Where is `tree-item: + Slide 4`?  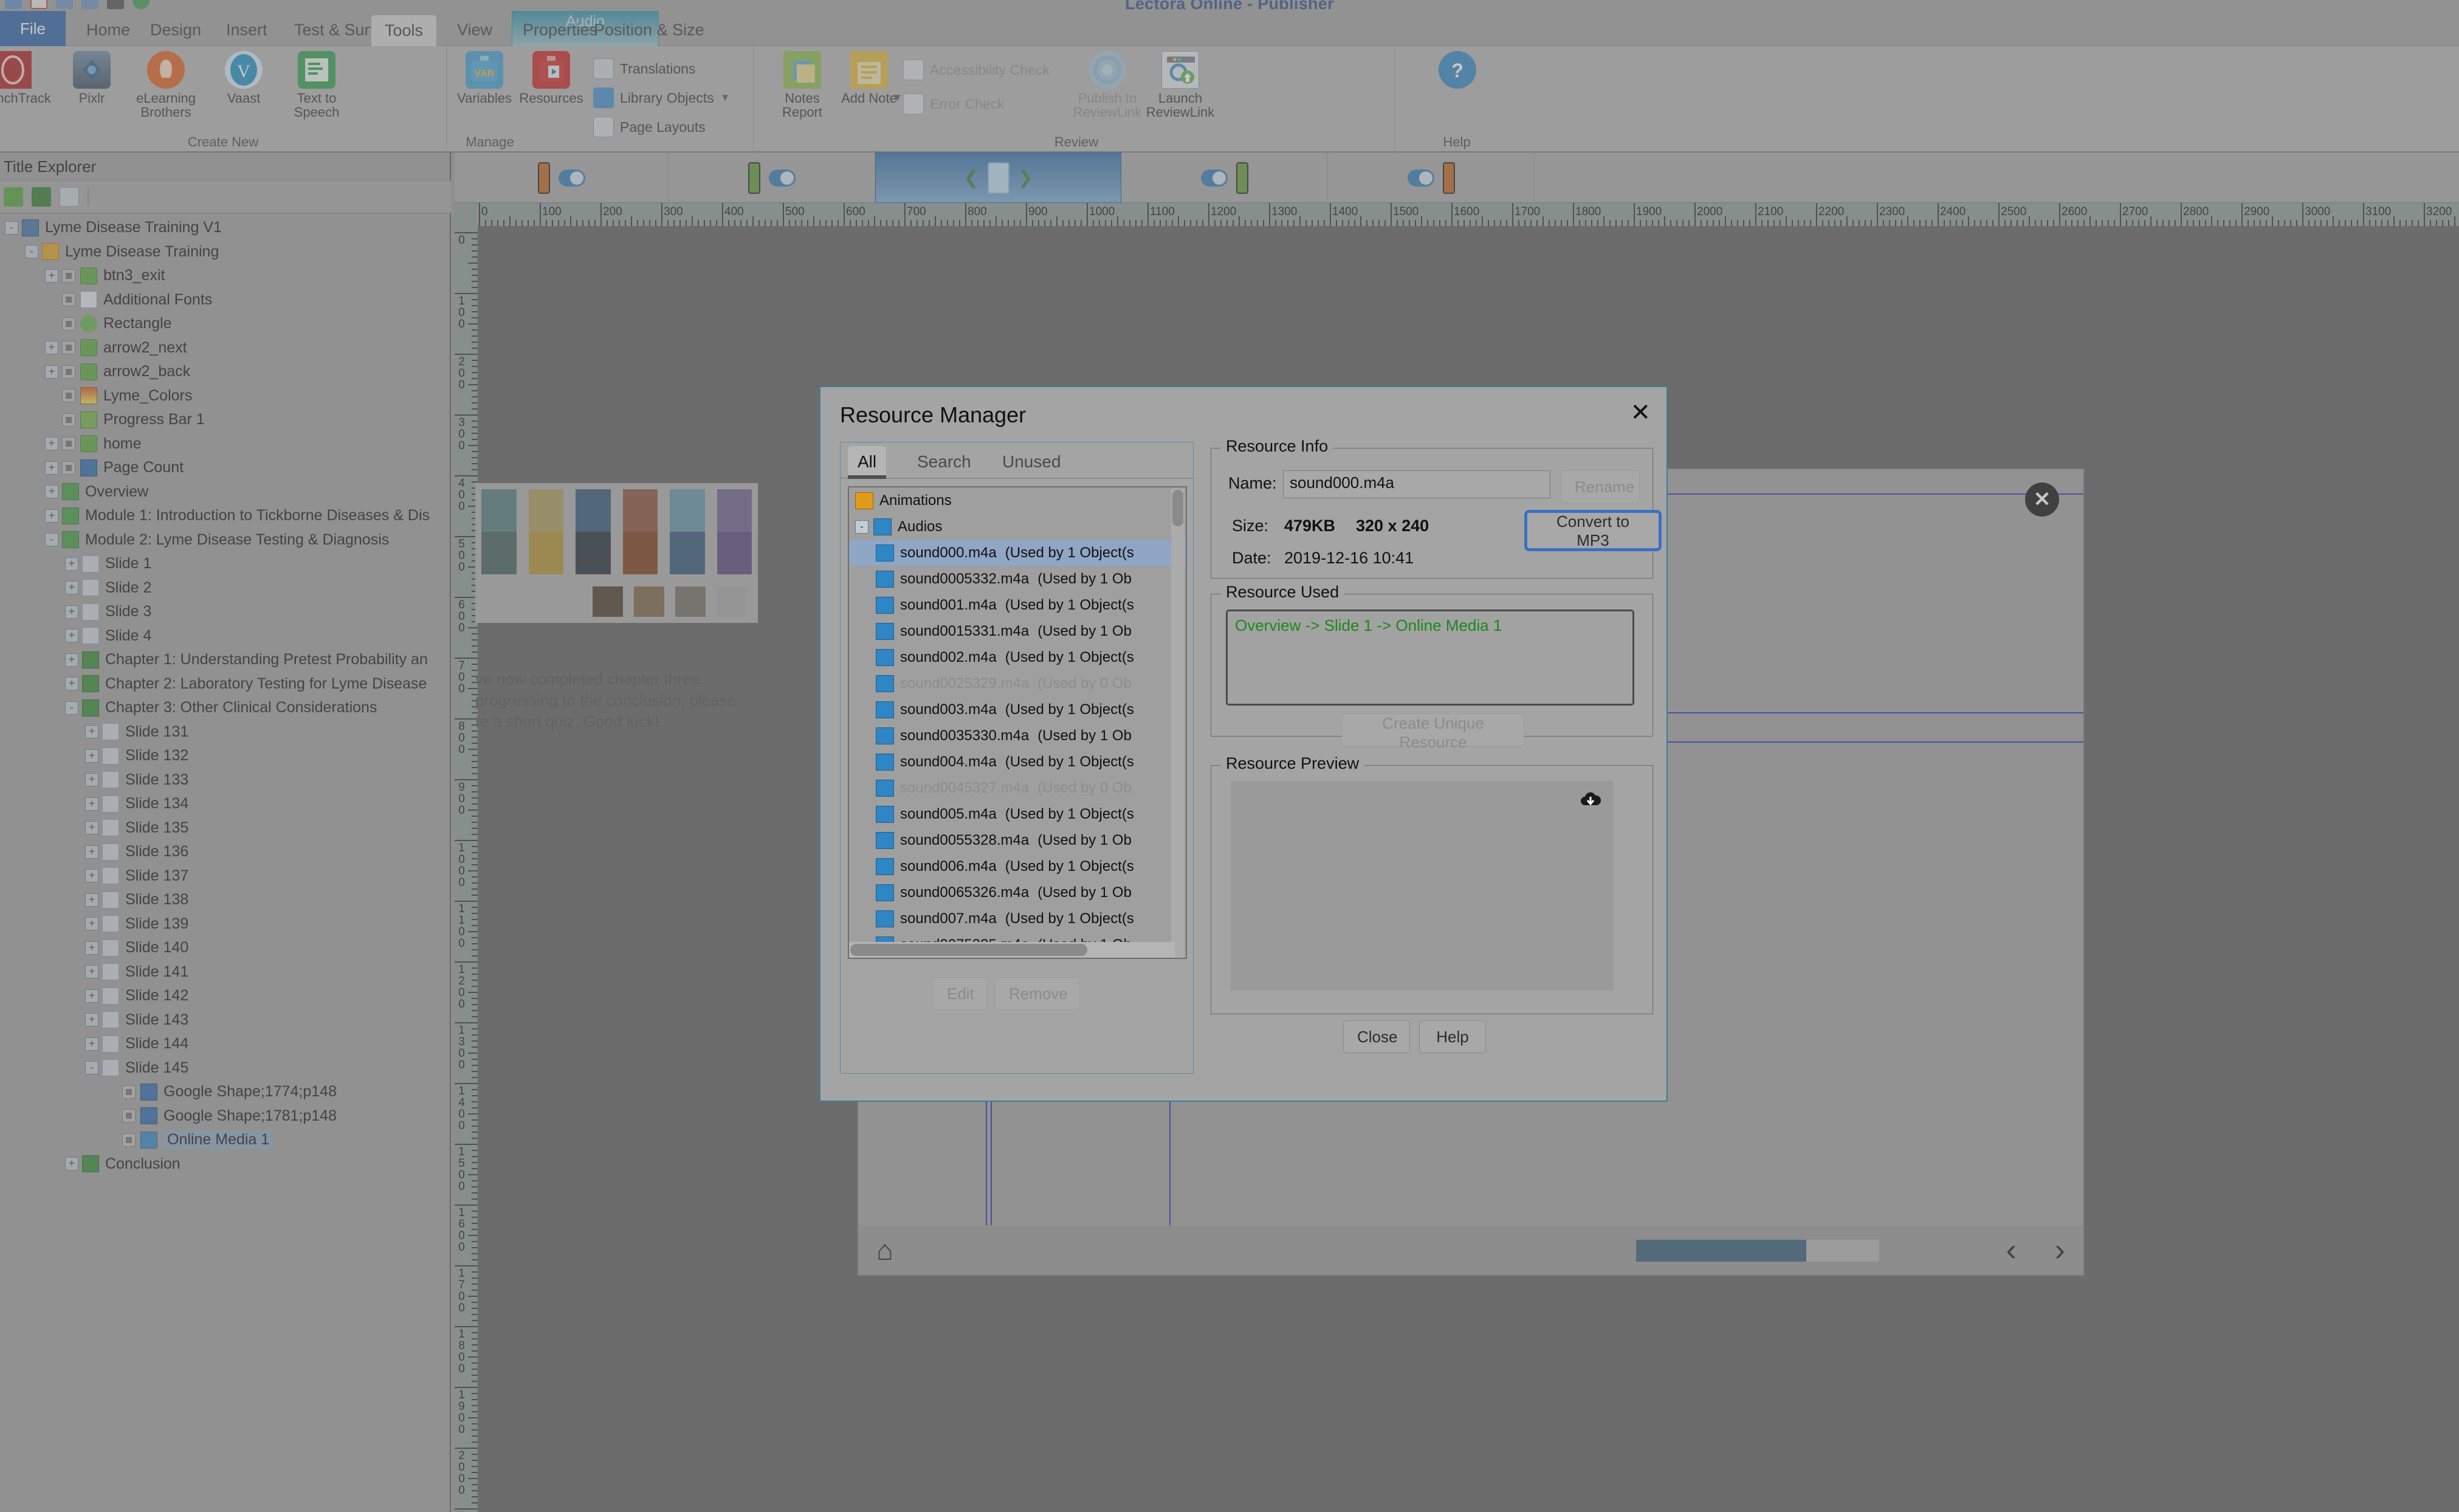 tree-item: + Slide 4 is located at coordinates (223, 636).